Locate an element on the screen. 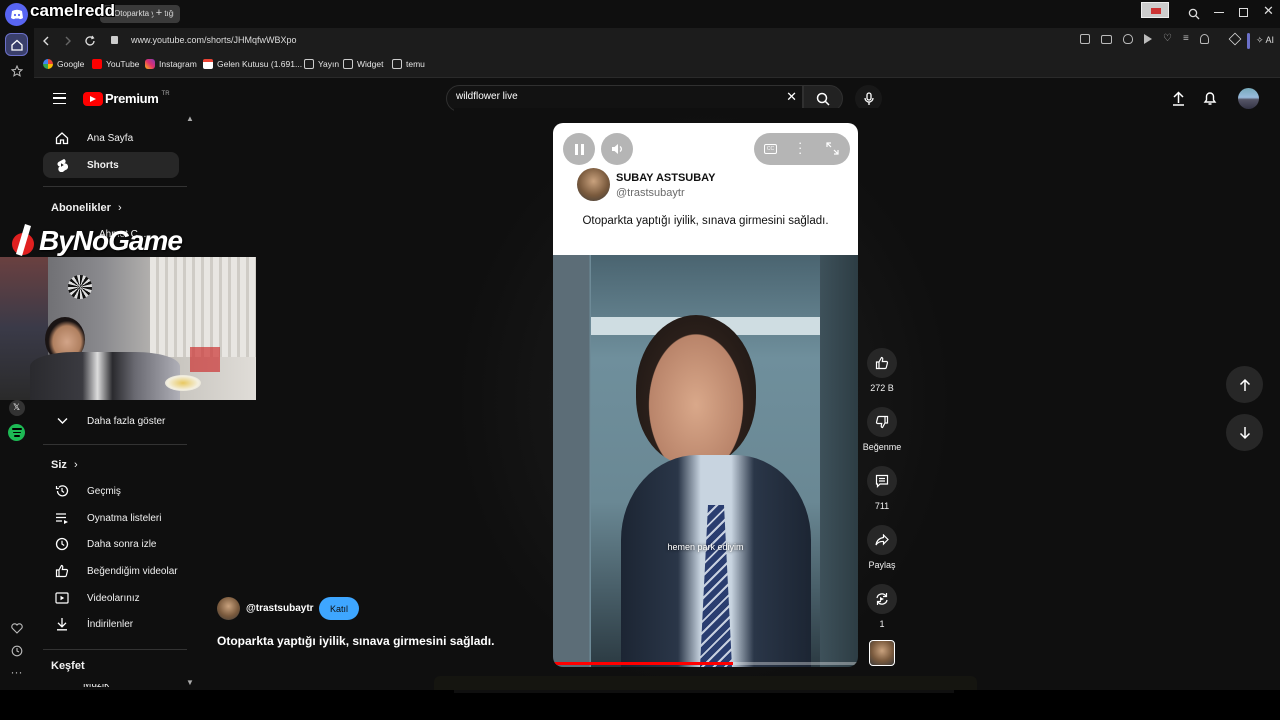 The width and height of the screenshot is (1280, 720). bookmark-folder-widget: Widget is located at coordinates (363, 64).